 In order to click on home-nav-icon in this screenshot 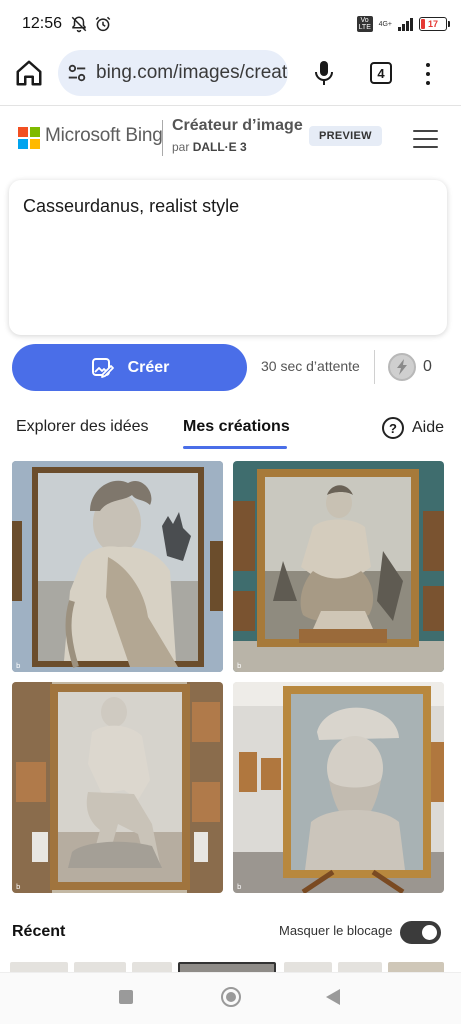, I will do `click(231, 997)`.